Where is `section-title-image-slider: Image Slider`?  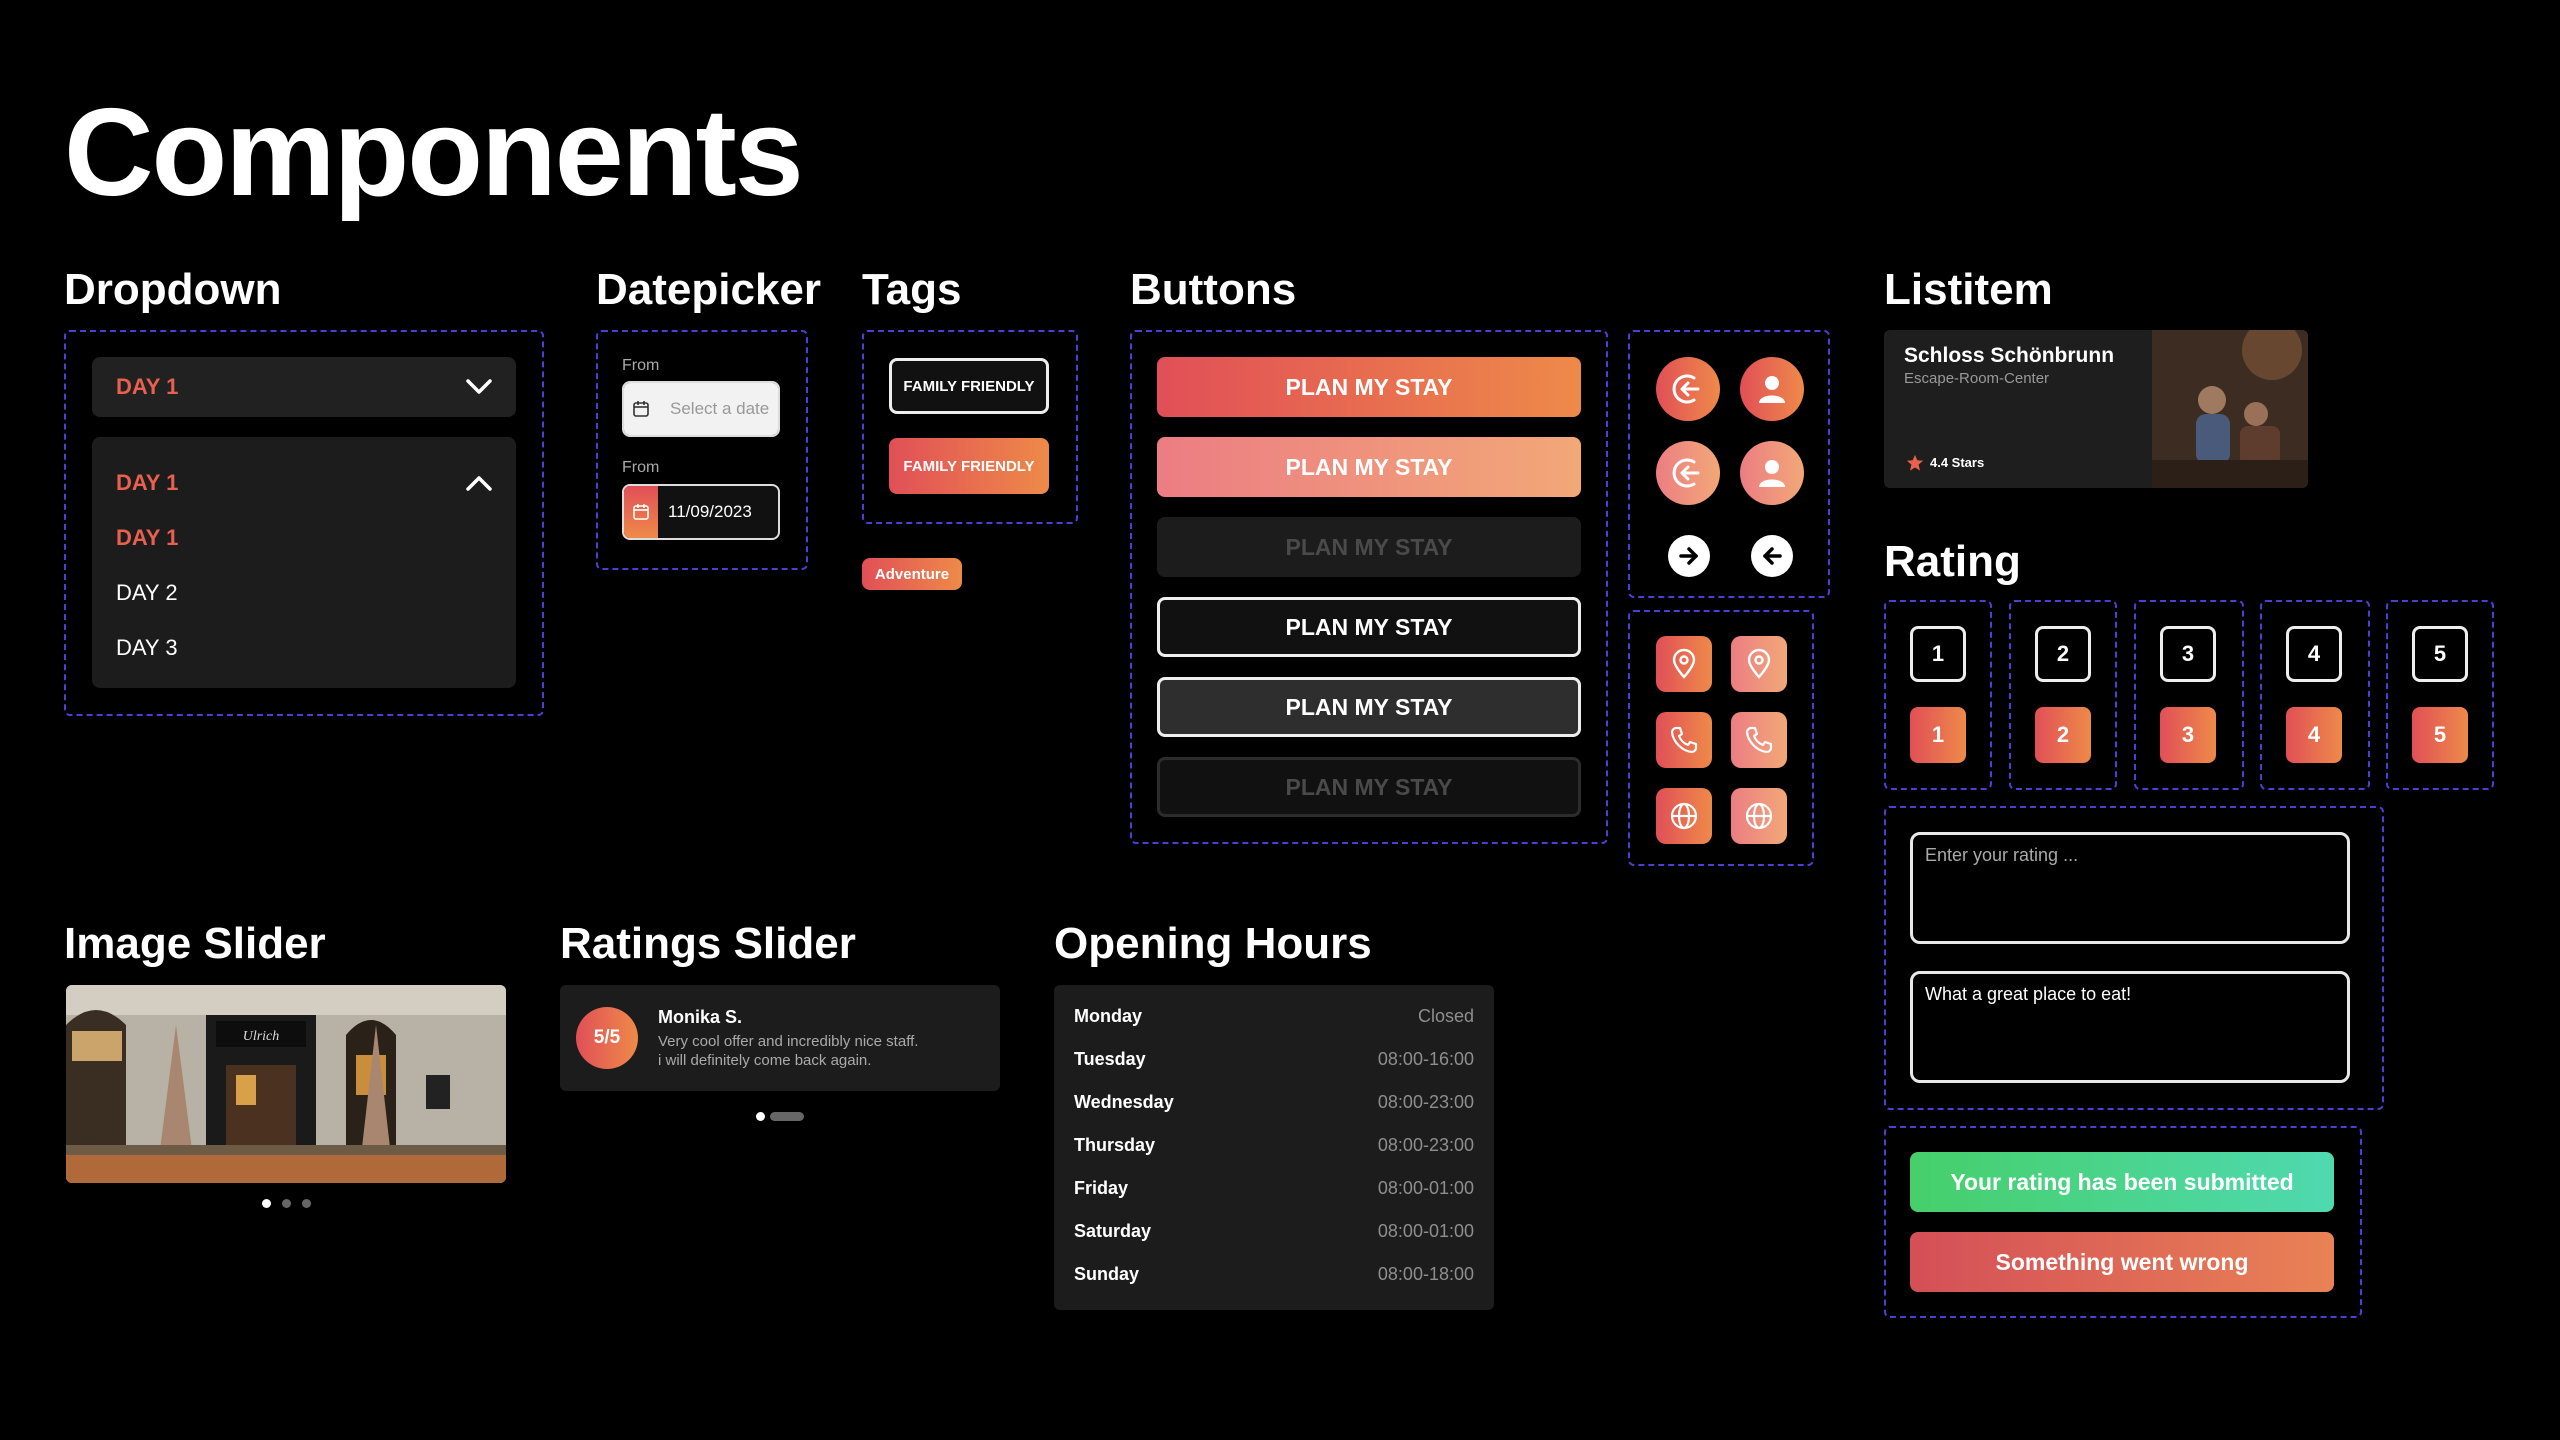
section-title-image-slider: Image Slider is located at coordinates (195, 943).